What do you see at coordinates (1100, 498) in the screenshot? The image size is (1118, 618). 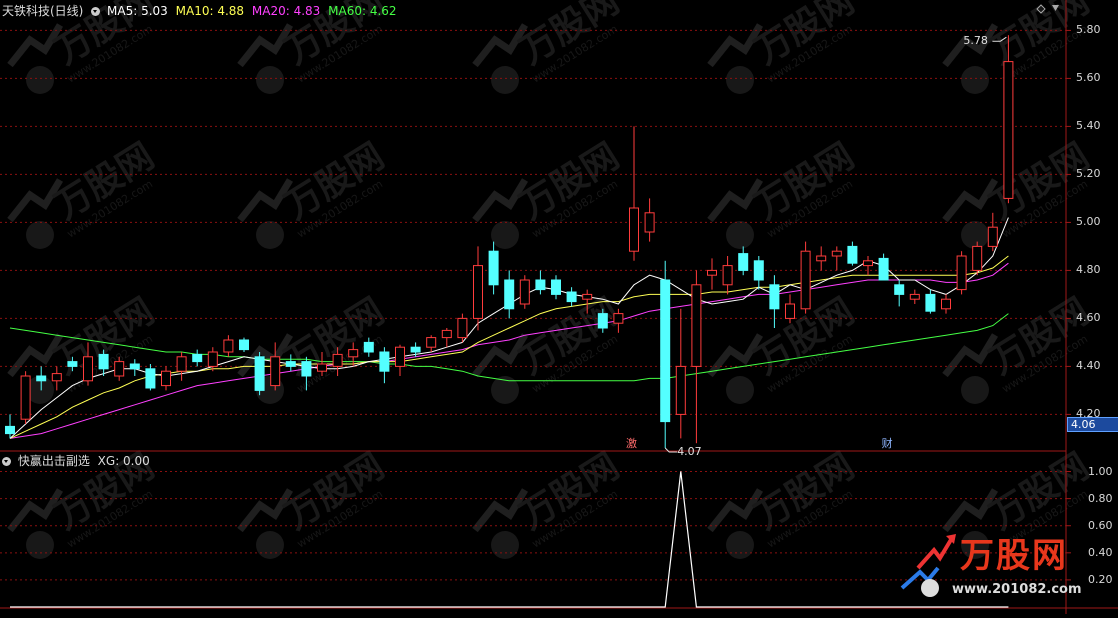 I see `indicator-tick-label: 0.80` at bounding box center [1100, 498].